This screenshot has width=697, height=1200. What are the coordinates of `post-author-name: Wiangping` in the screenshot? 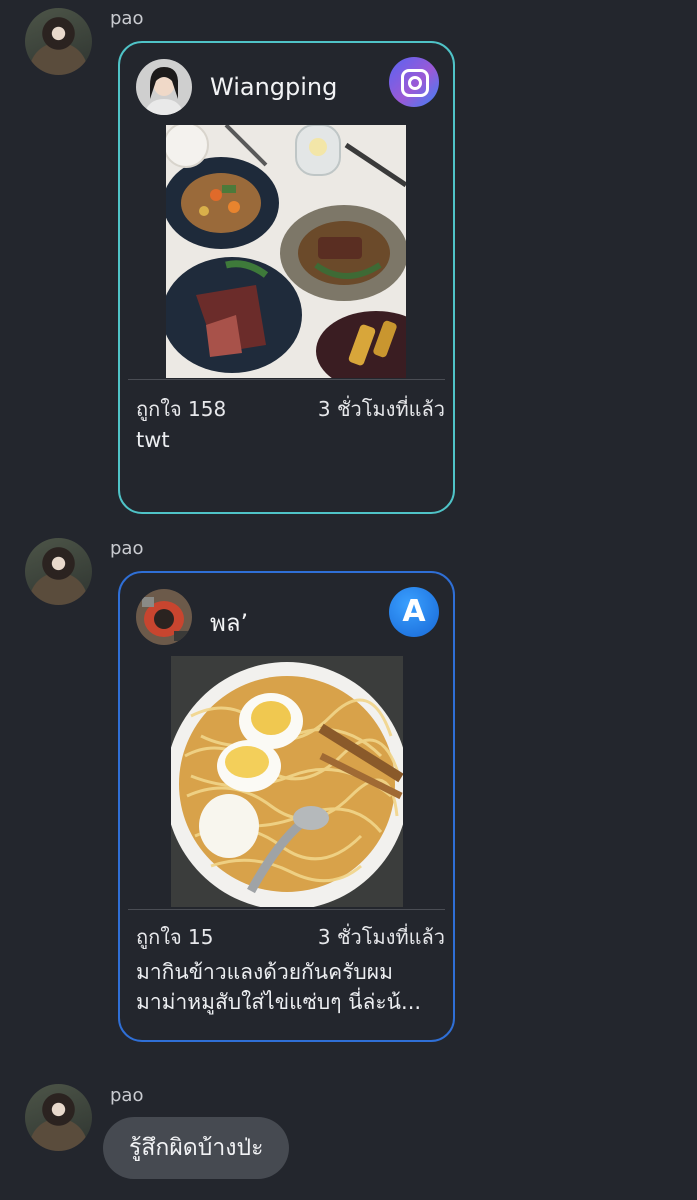 It's located at (274, 87).